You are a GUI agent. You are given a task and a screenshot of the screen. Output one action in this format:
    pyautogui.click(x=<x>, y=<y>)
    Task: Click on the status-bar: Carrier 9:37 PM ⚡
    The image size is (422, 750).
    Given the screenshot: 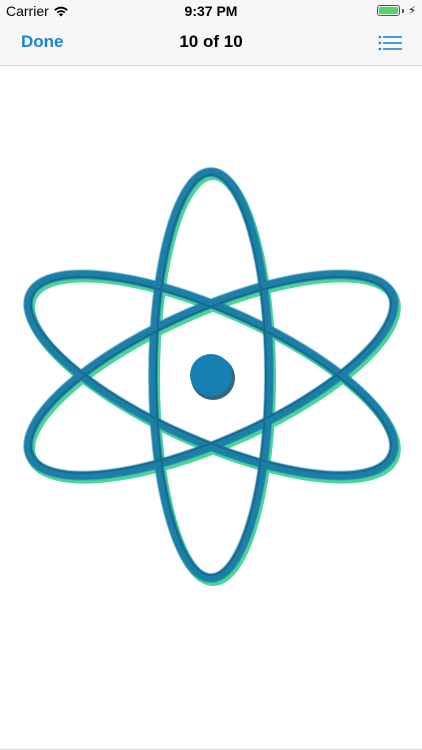 What is the action you would take?
    pyautogui.click(x=211, y=11)
    